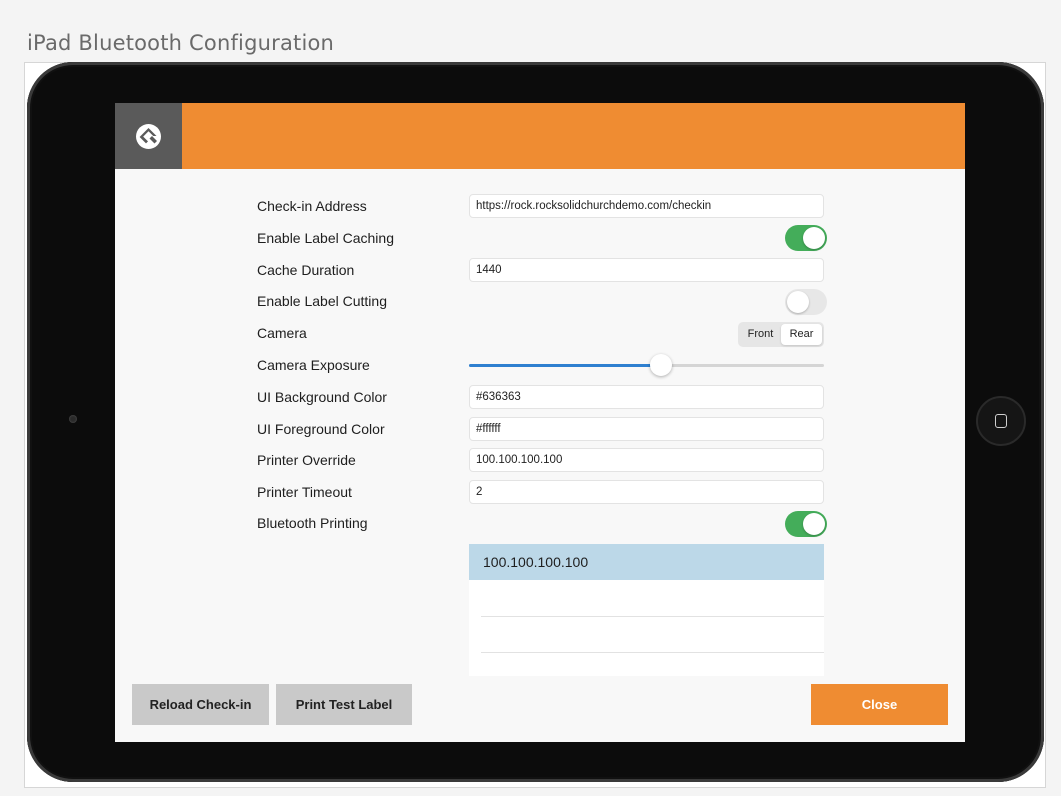  I want to click on cache-duration-field: 1440, so click(646, 270).